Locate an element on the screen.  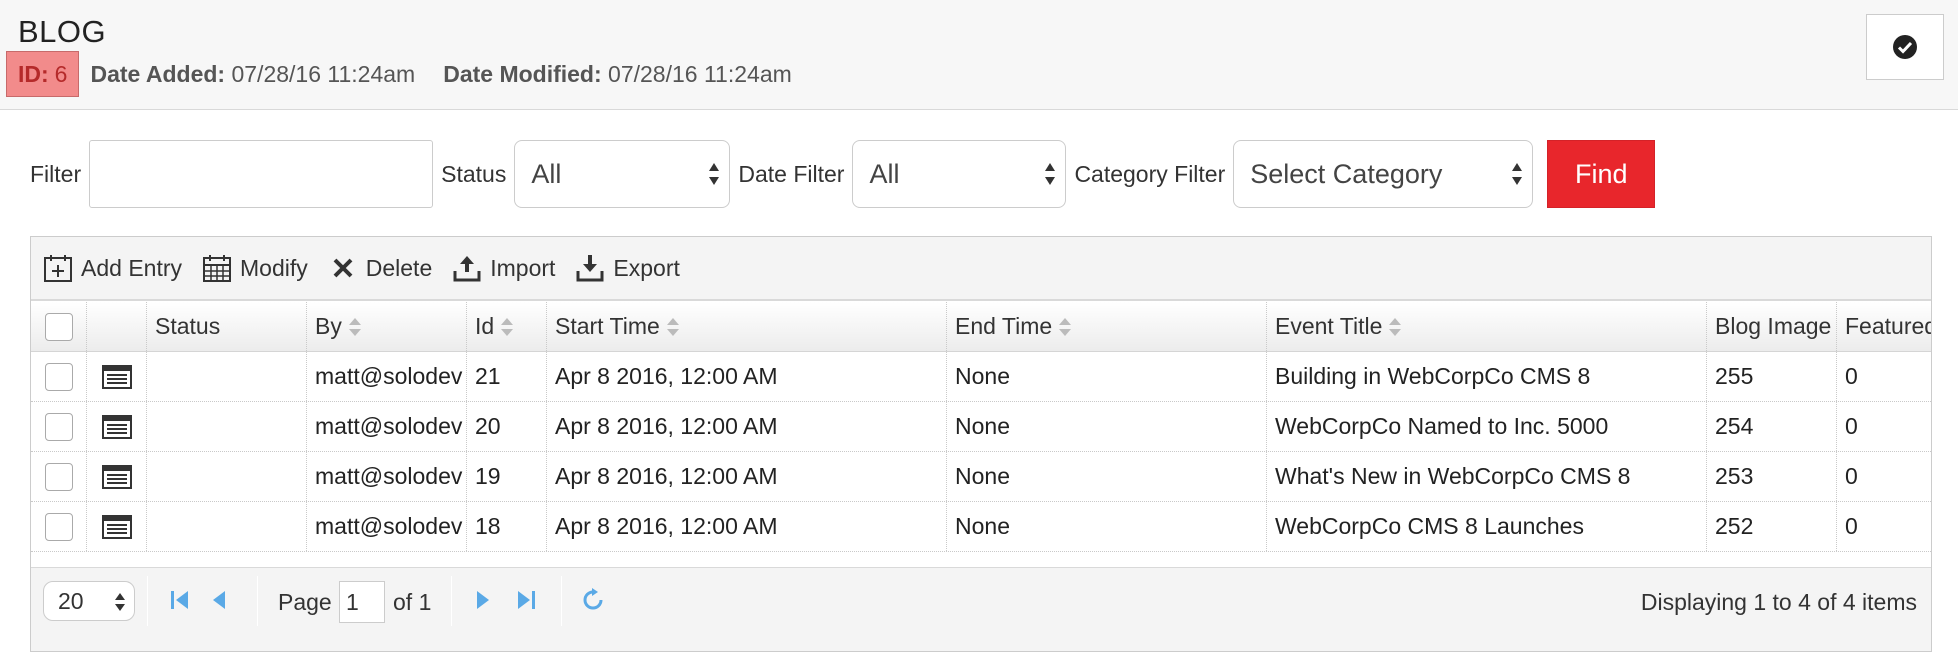
date-modified: Date Modified: 07/28/16 11:24am is located at coordinates (617, 74).